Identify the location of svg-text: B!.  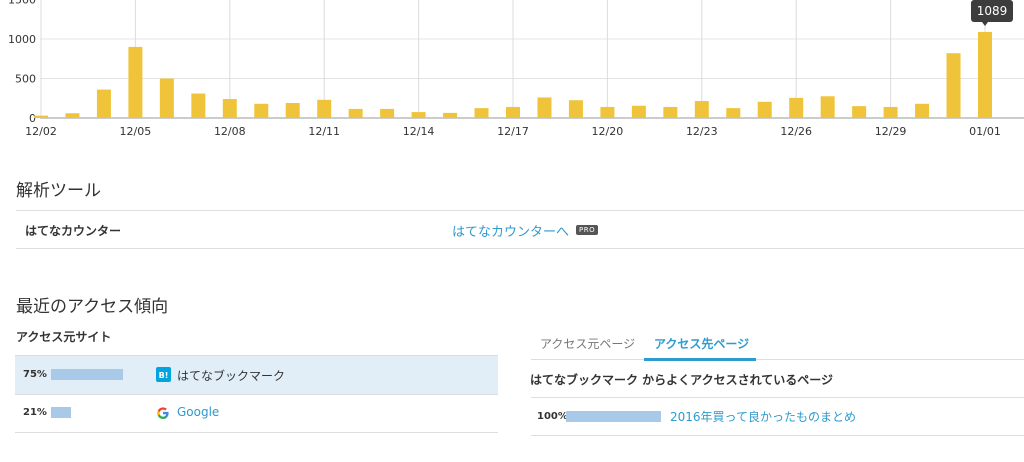
(164, 375).